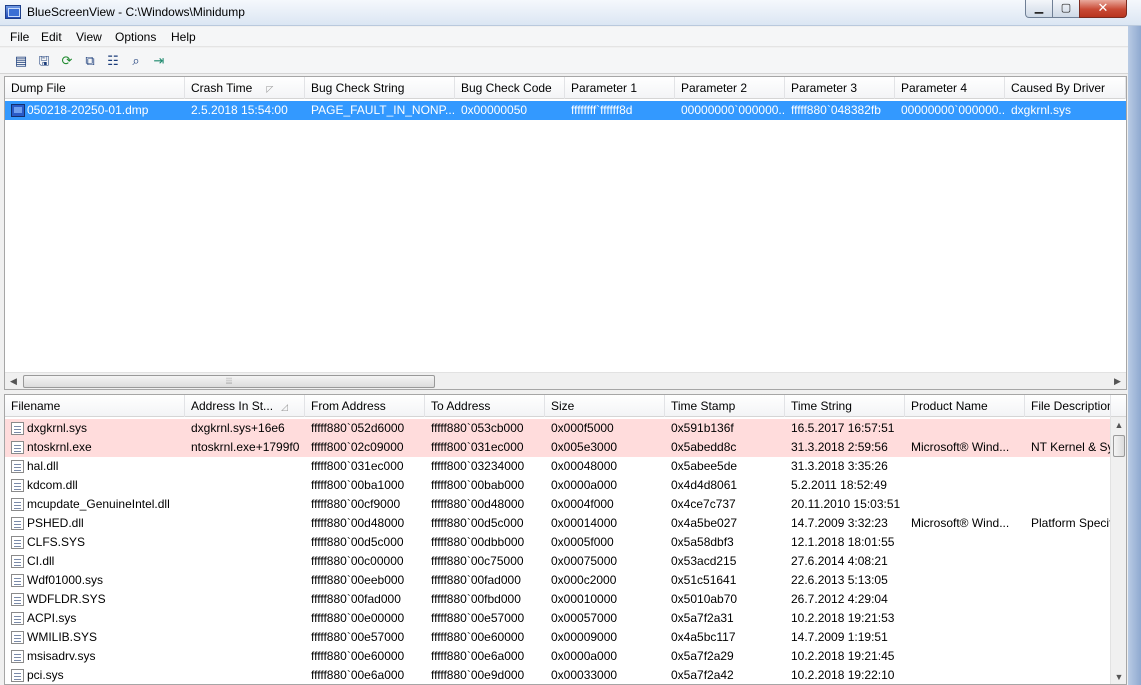 The image size is (1141, 685). What do you see at coordinates (89, 37) in the screenshot?
I see `menu-view: View` at bounding box center [89, 37].